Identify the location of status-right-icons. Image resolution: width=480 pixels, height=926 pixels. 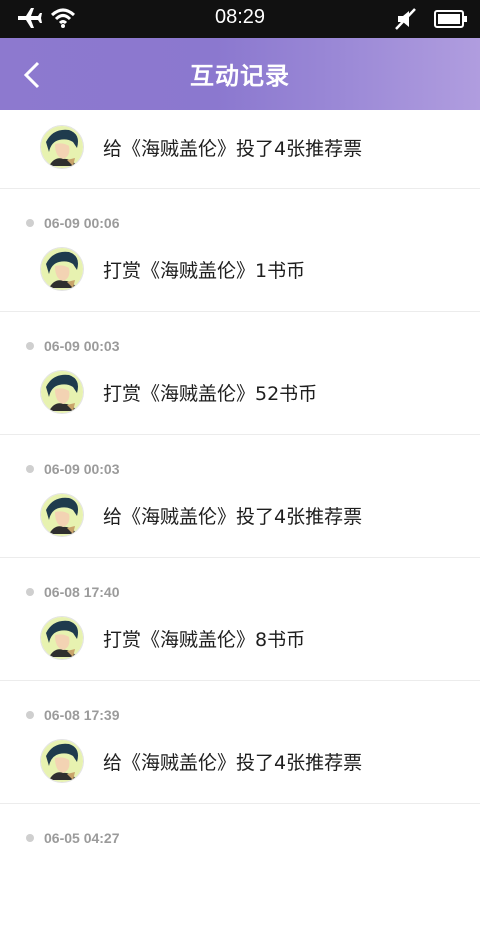
(431, 21).